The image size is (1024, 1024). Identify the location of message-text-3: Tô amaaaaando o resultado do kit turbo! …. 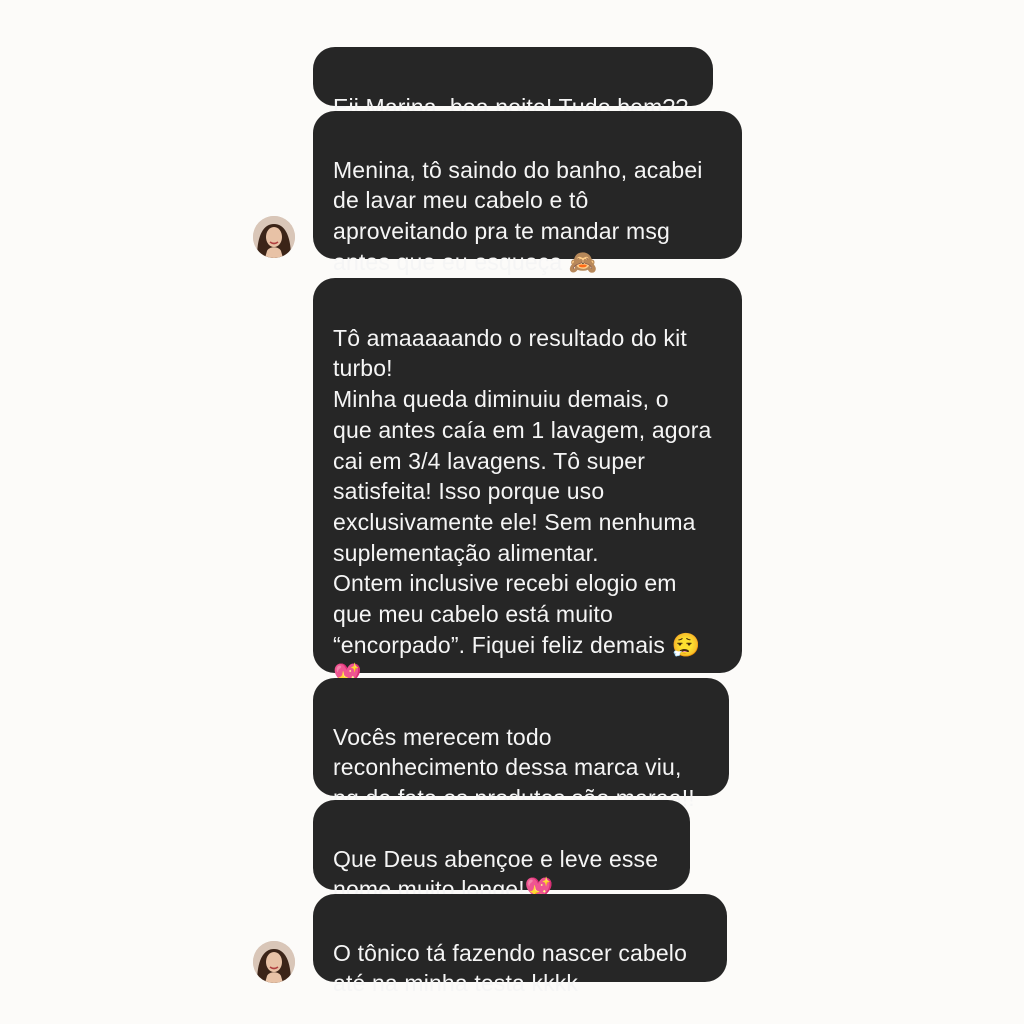
(522, 506).